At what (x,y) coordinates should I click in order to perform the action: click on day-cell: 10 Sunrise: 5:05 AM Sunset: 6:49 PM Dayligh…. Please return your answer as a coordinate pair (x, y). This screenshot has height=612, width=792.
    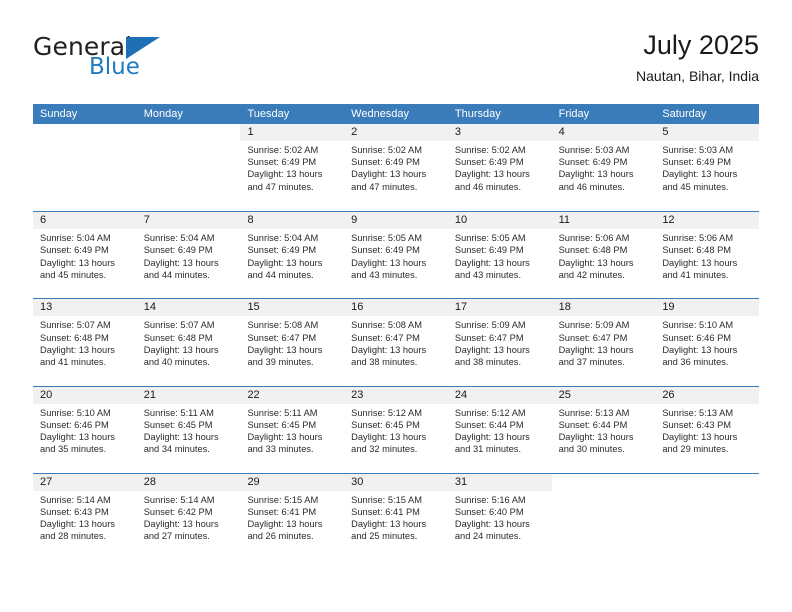
    Looking at the image, I should click on (499, 255).